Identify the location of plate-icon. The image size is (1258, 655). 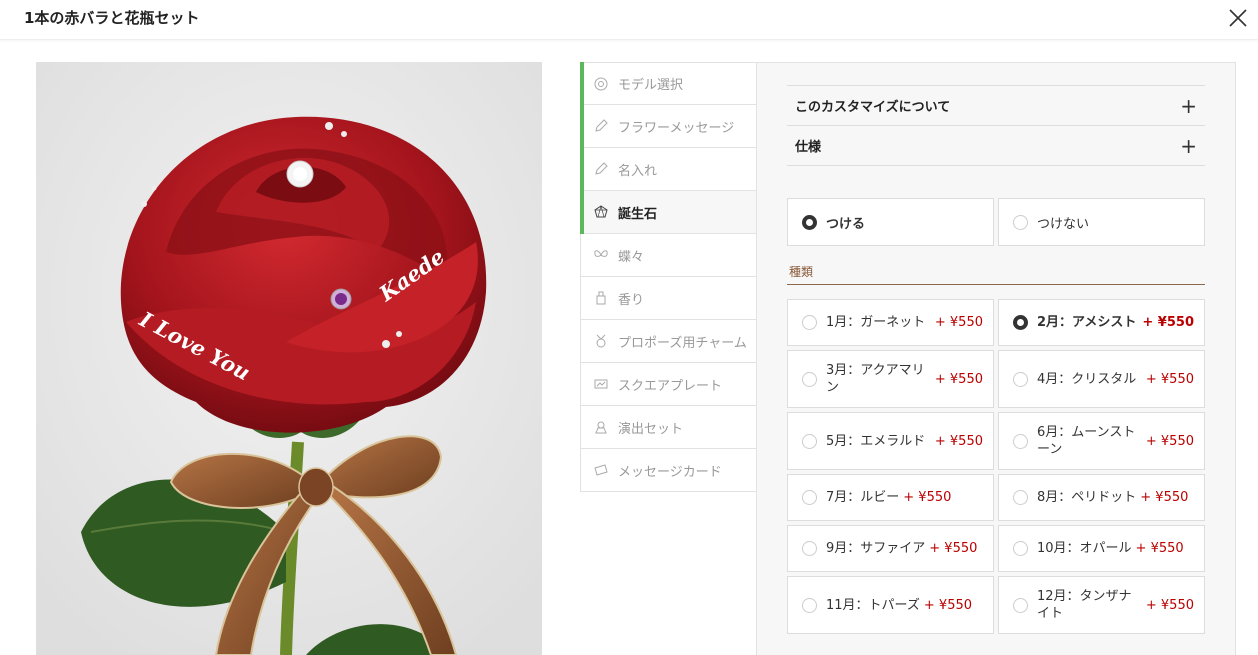
(601, 384).